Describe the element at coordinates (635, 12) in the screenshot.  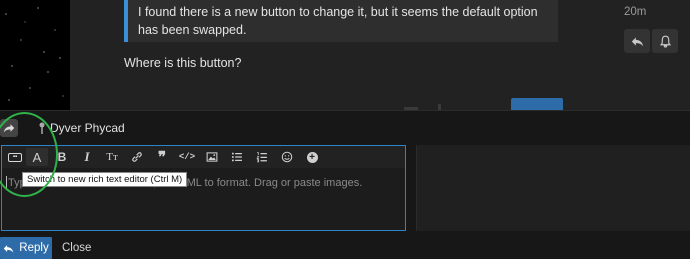
I see `post-timestamp: 20m` at that location.